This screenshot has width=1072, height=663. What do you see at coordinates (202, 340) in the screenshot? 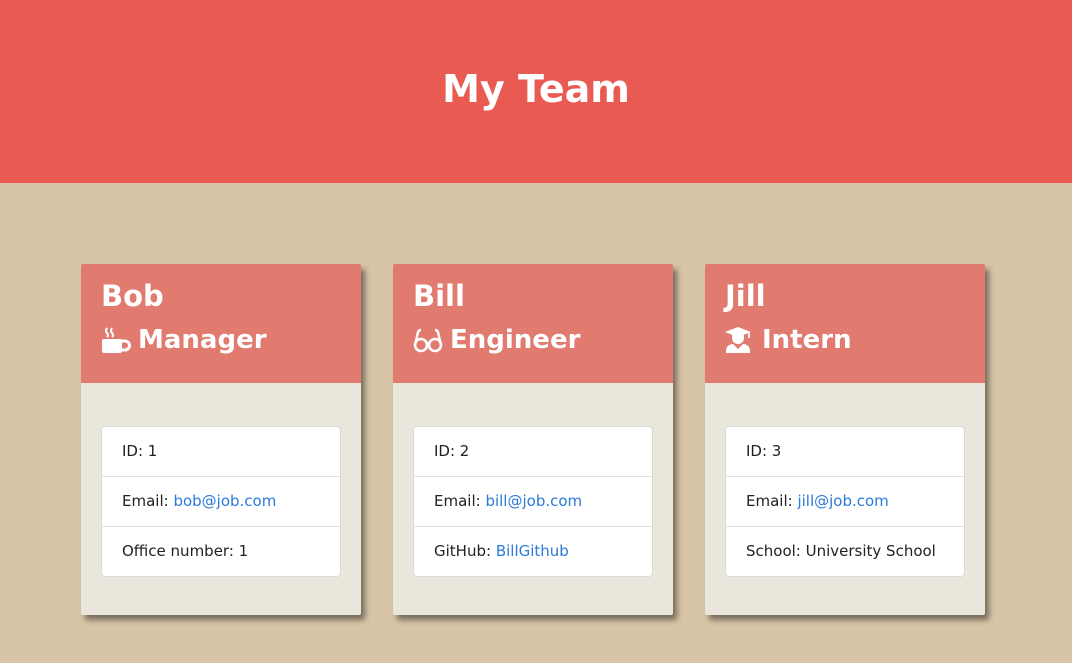
I see `role-label: Manager` at bounding box center [202, 340].